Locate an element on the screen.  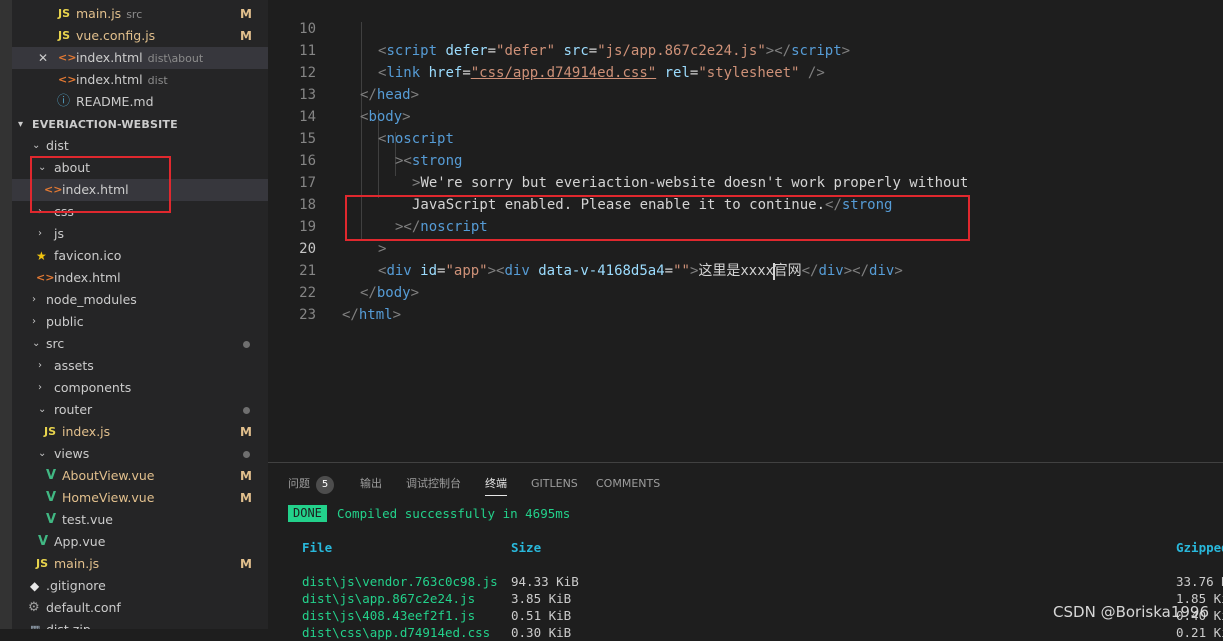
highlight-box-app-div is located at coordinates (657, 218).